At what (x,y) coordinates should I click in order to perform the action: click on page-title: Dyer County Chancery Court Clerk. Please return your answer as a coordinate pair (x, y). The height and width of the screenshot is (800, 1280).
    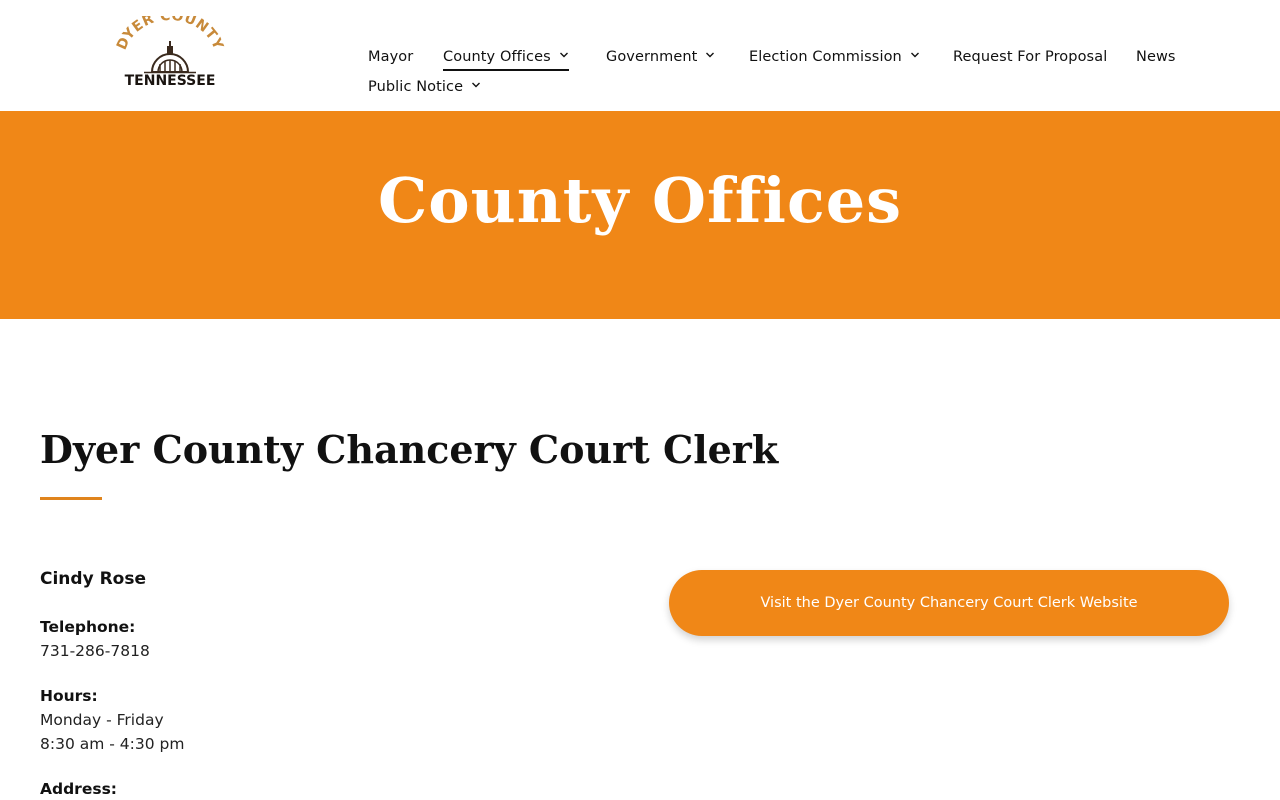
    Looking at the image, I should click on (409, 449).